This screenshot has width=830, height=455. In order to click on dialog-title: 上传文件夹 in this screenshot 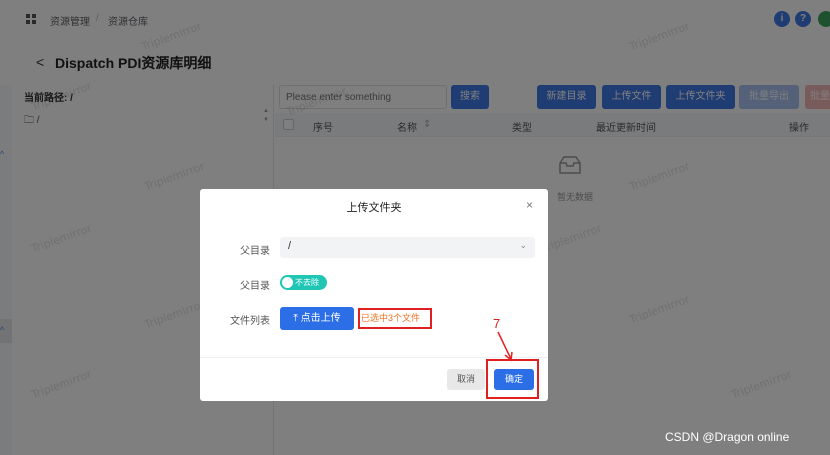, I will do `click(374, 208)`.